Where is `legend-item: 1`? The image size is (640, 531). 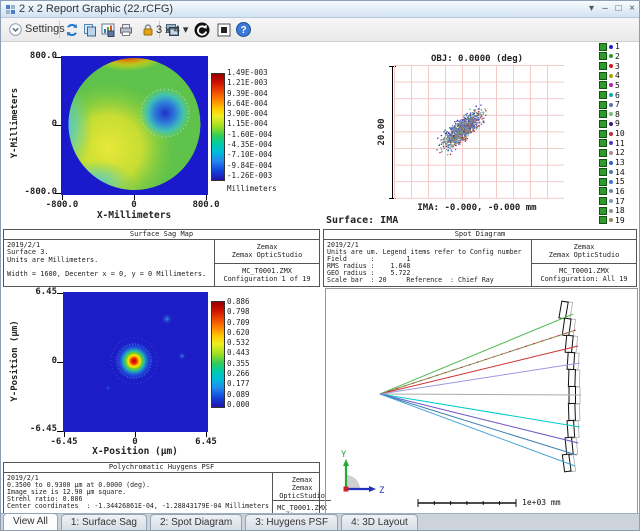
legend-item: 1 is located at coordinates (618, 47).